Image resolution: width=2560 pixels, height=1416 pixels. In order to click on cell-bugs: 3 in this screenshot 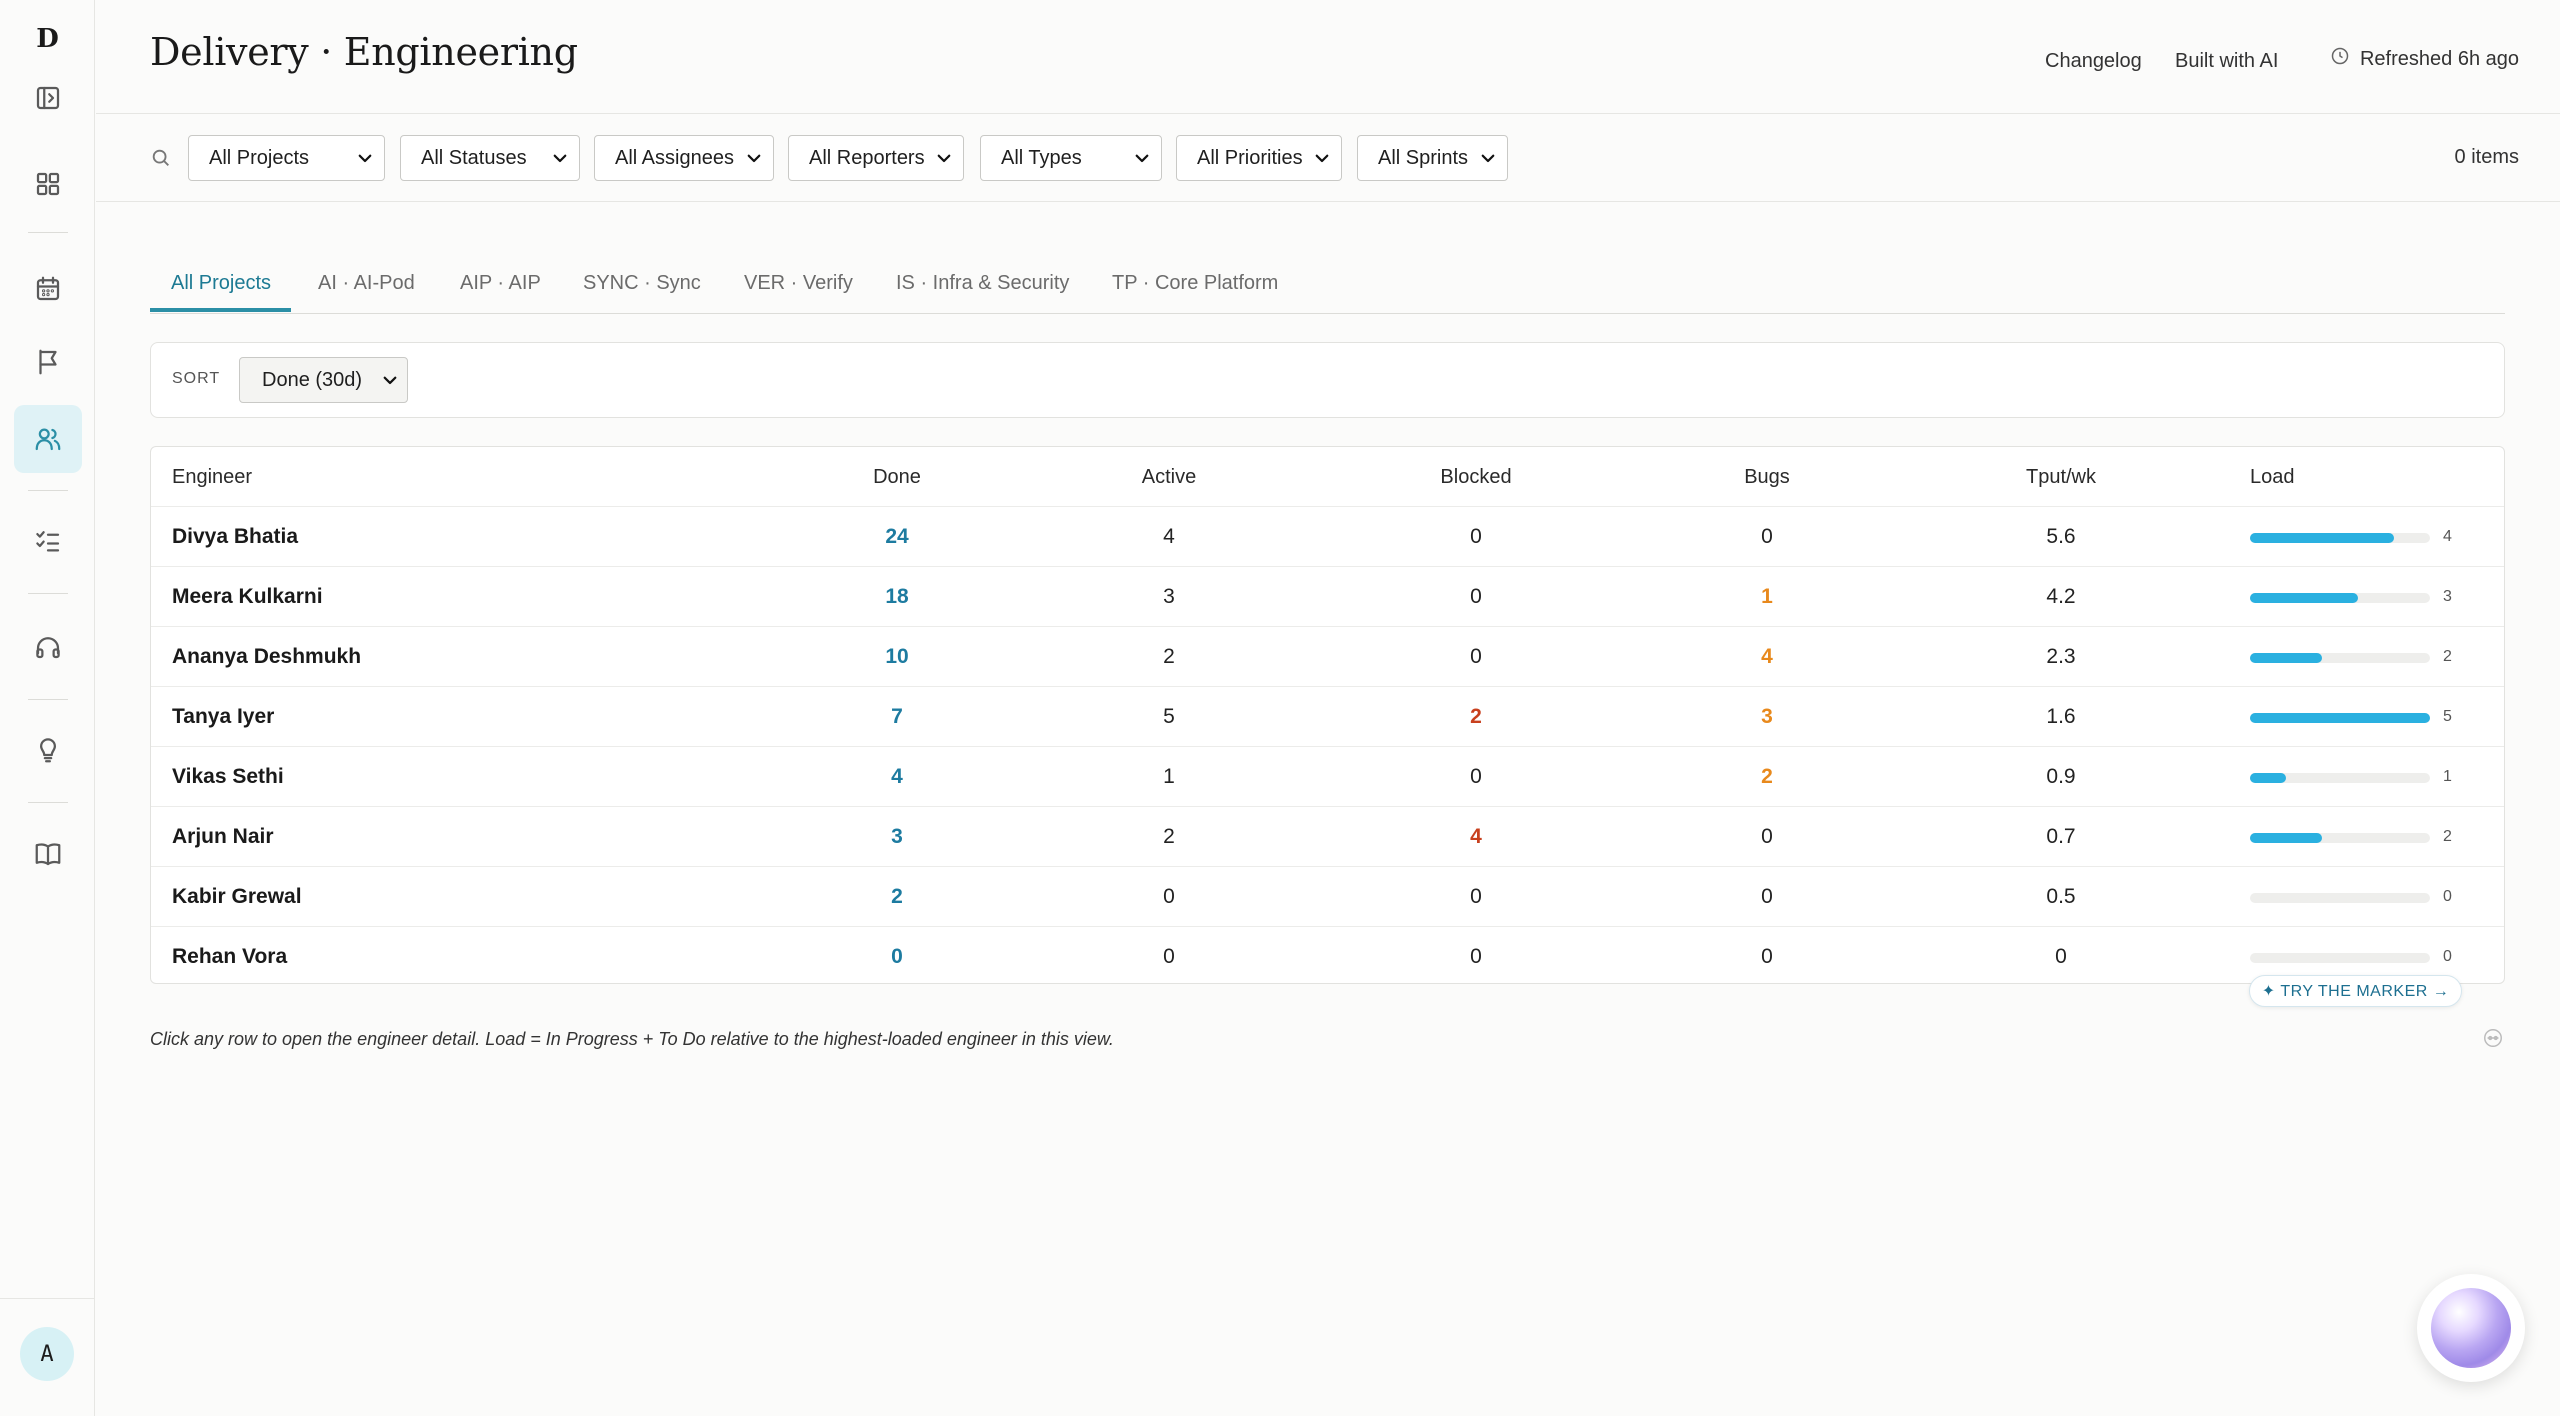, I will do `click(1767, 716)`.